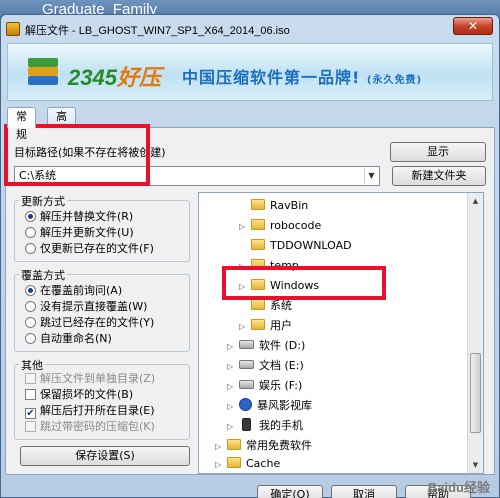 Image resolution: width=500 pixels, height=498 pixels. I want to click on update-mode-group: 更新方式 解压并替换文件(R) 解压并更新文件(U) 仅更新已存在的文件(F), so click(102, 227).